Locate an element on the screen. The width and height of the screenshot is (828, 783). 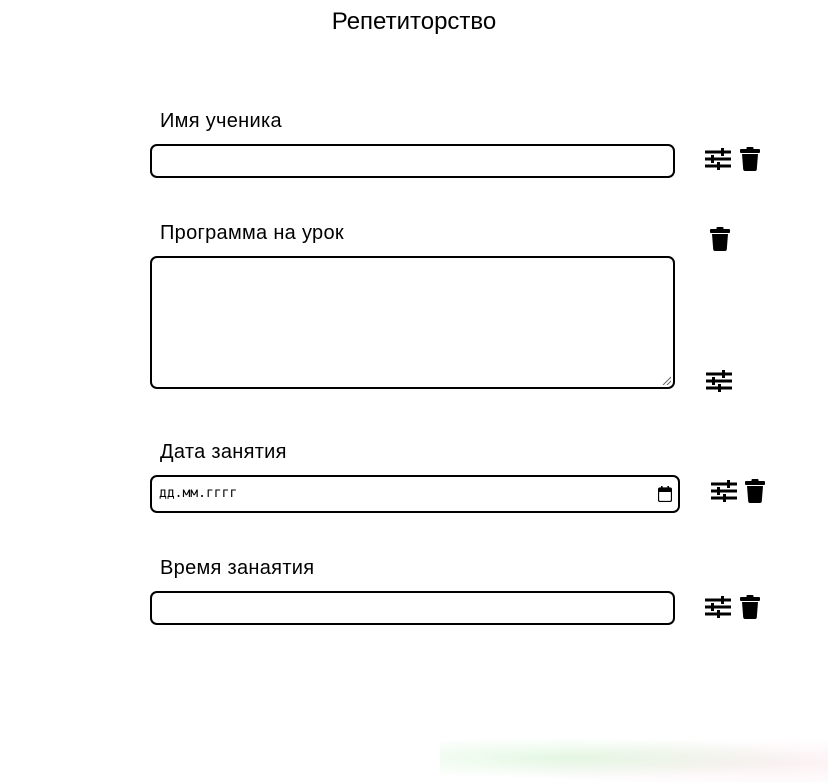
lesson-program-label: Программа на урок is located at coordinates (252, 233).